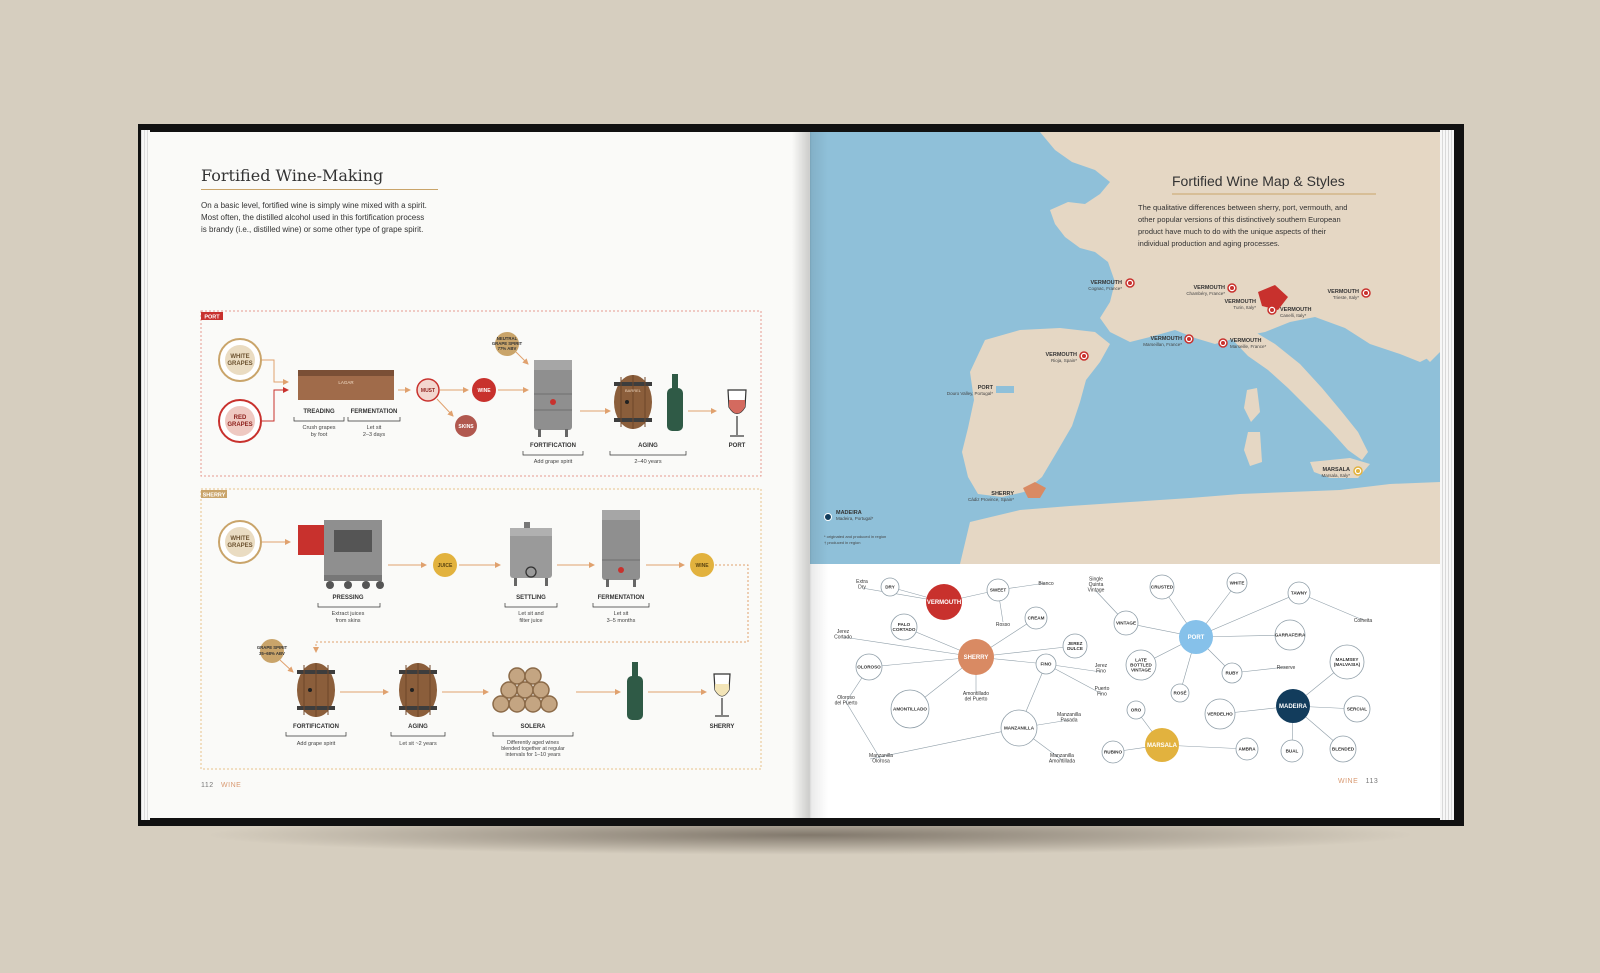 This screenshot has height=973, width=1600. Describe the element at coordinates (341, 554) in the screenshot. I see `wine-press-icon` at that location.